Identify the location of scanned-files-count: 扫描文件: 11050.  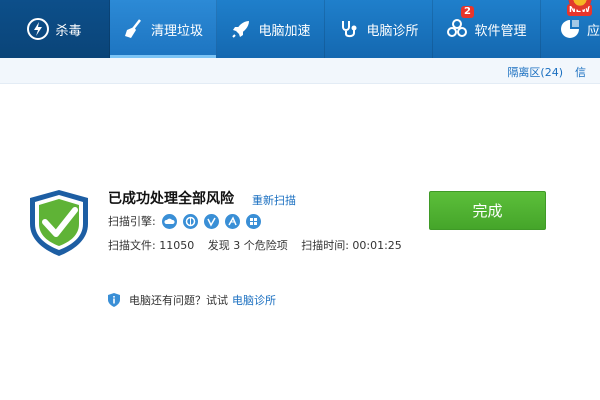
(151, 245).